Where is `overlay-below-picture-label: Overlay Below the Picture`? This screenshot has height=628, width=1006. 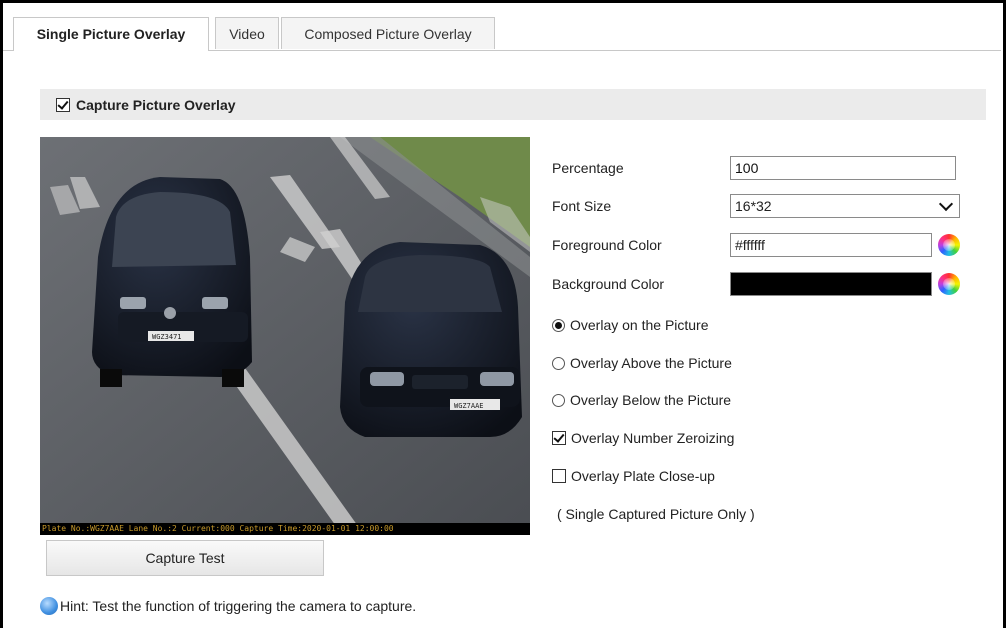
overlay-below-picture-label: Overlay Below the Picture is located at coordinates (651, 400).